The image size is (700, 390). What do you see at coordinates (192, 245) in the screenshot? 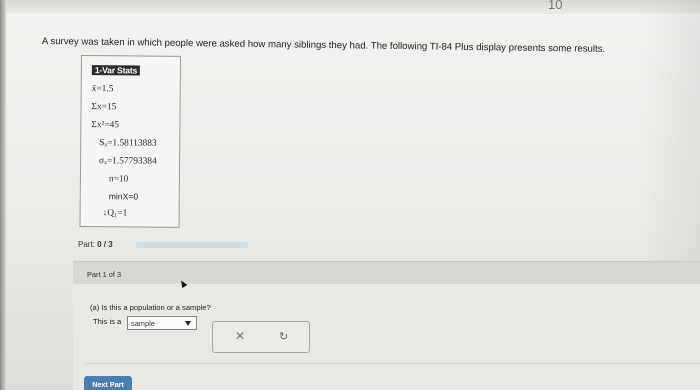
I see `progress-track` at bounding box center [192, 245].